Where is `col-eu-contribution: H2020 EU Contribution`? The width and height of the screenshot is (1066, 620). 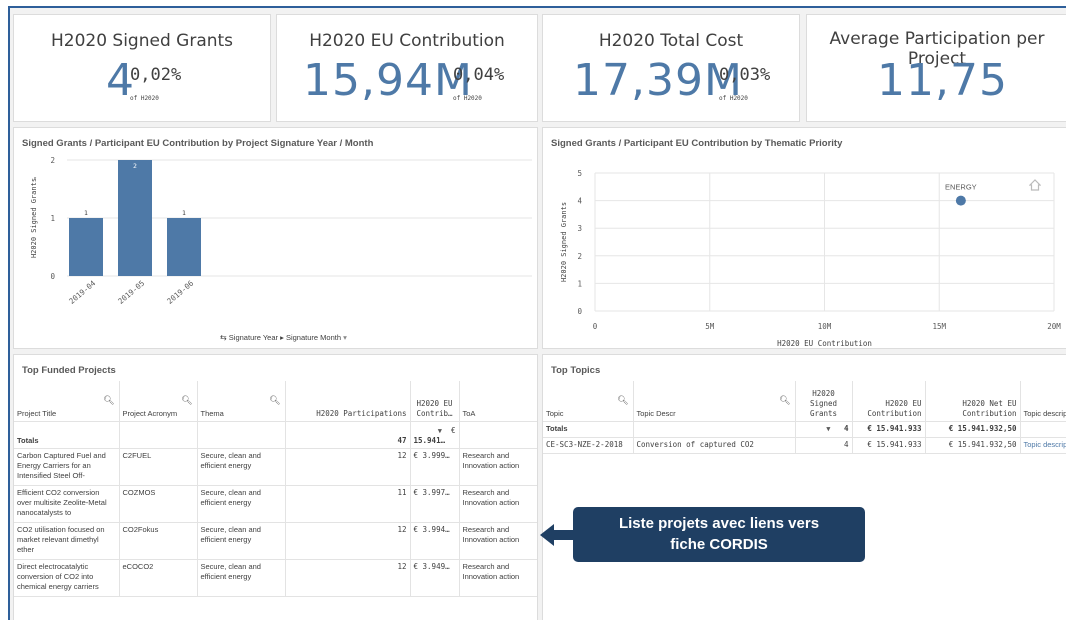
col-eu-contribution: H2020 EU Contribution is located at coordinates (889, 401).